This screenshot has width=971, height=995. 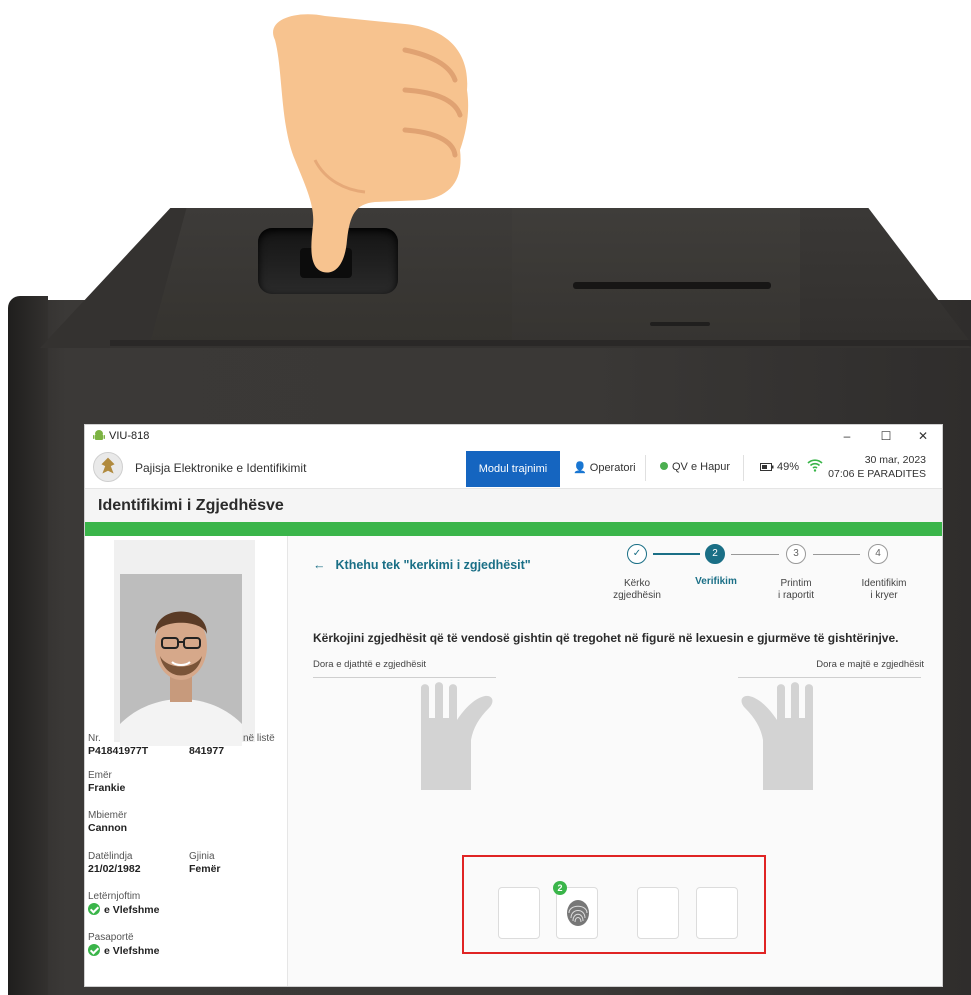 I want to click on dob-label: Datëlindja, so click(x=110, y=856).